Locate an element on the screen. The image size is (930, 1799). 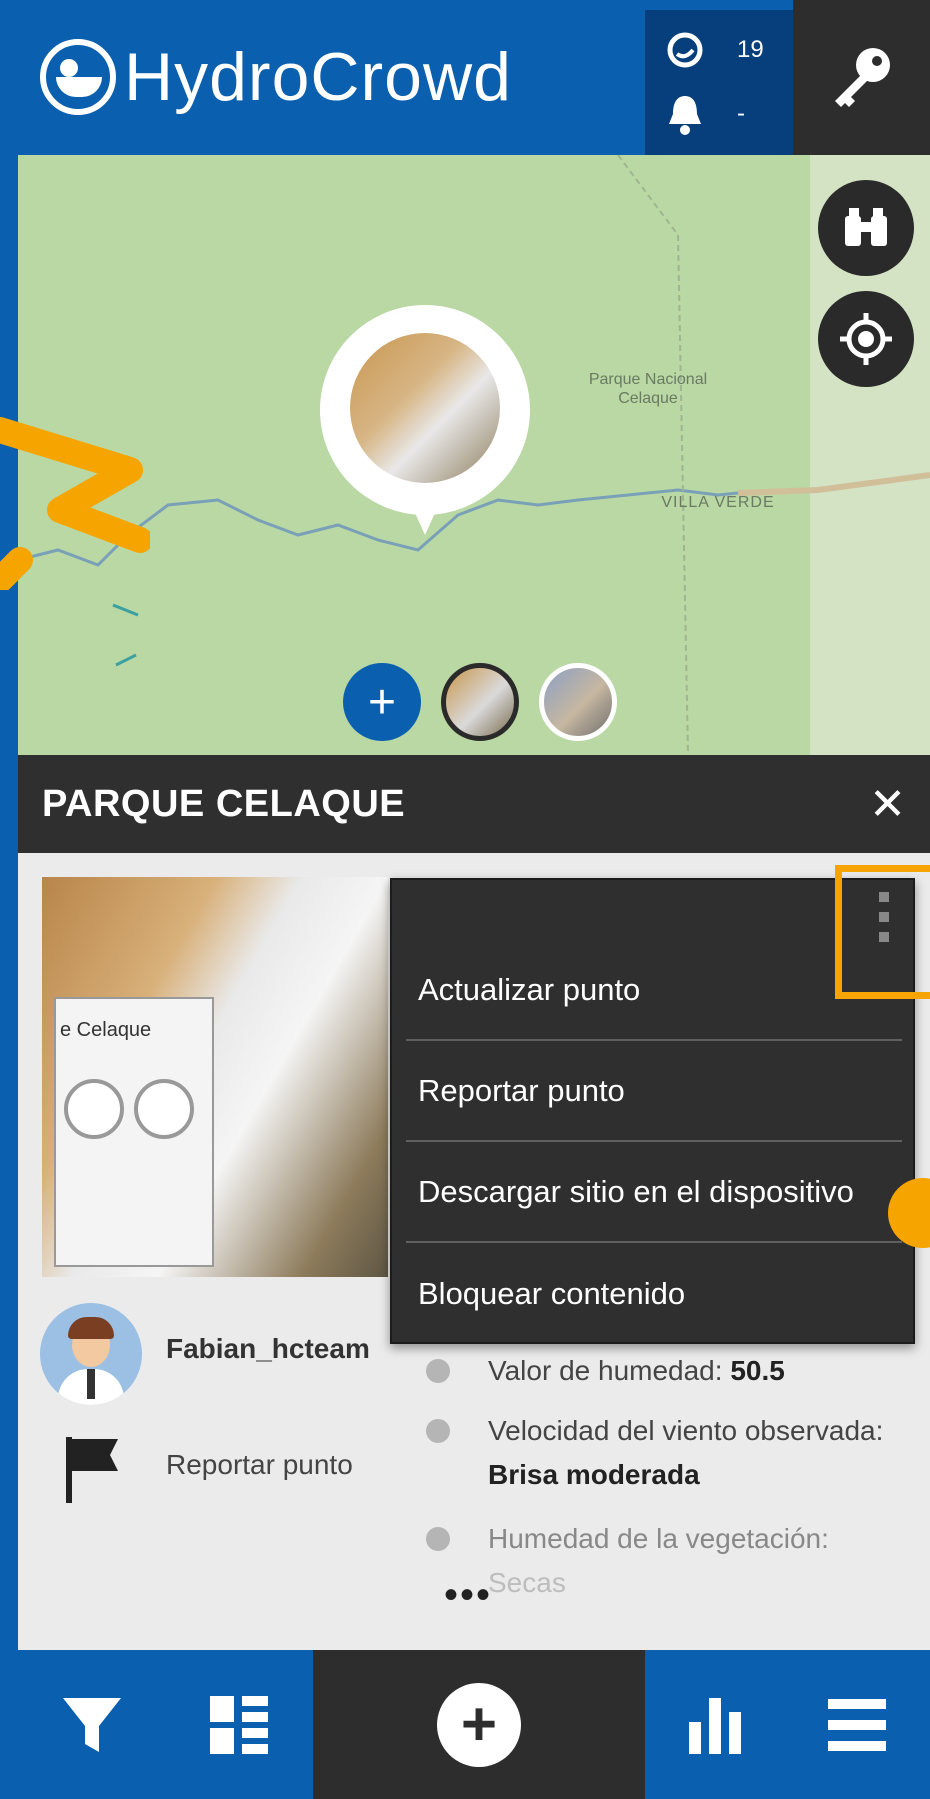
notifications-status: - is located at coordinates (705, 114).